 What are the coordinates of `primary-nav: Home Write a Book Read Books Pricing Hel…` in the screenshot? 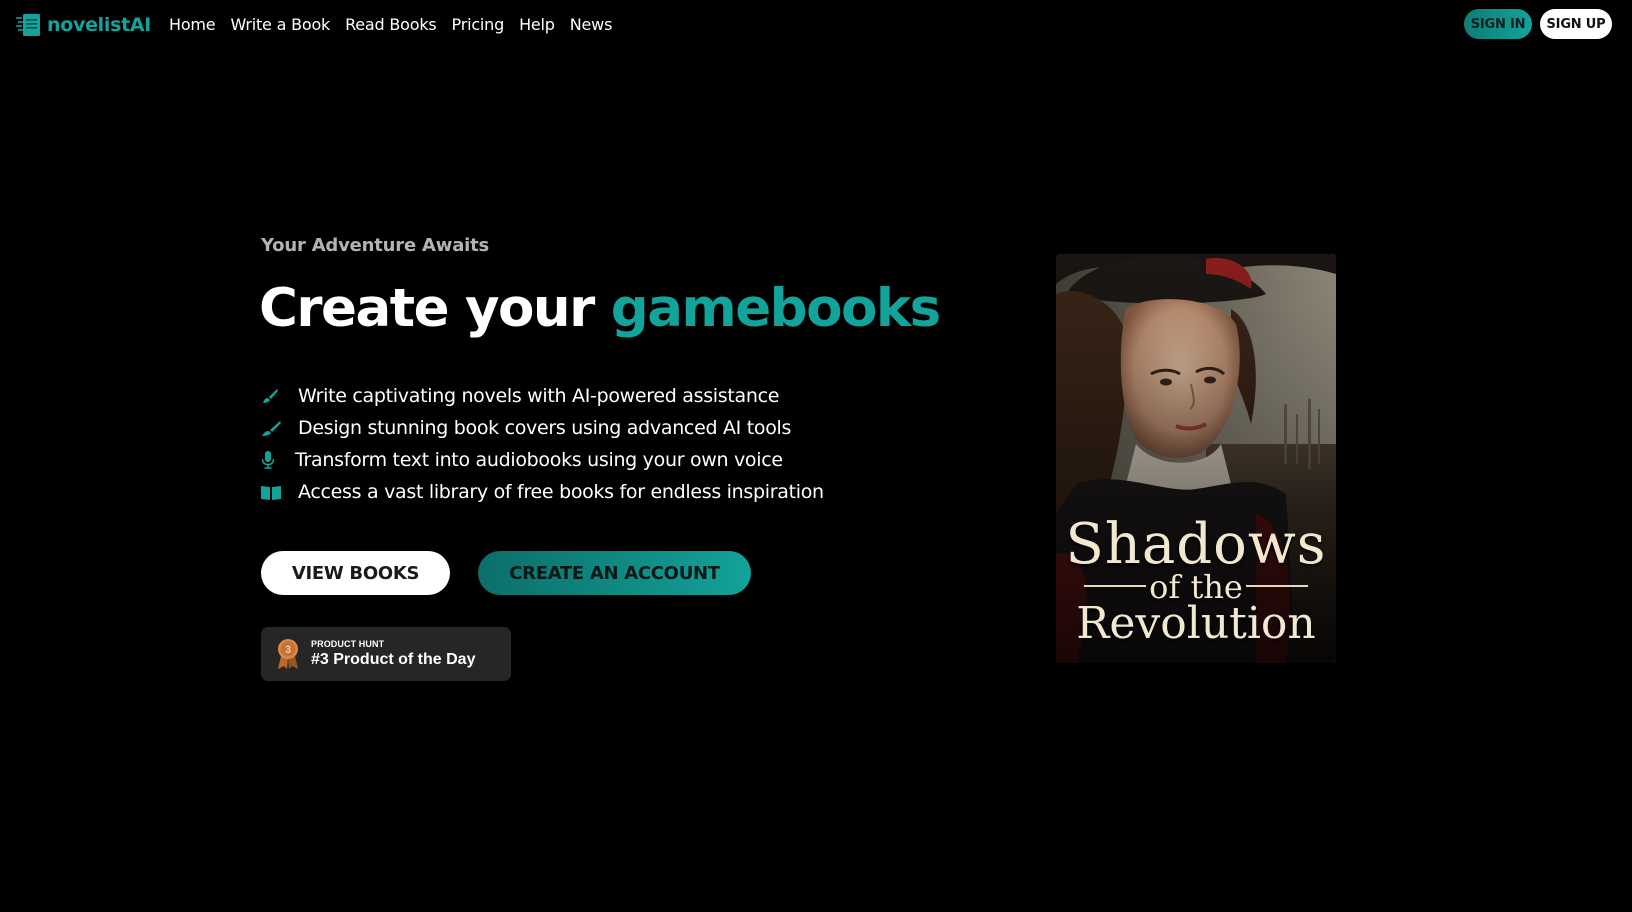 It's located at (398, 24).